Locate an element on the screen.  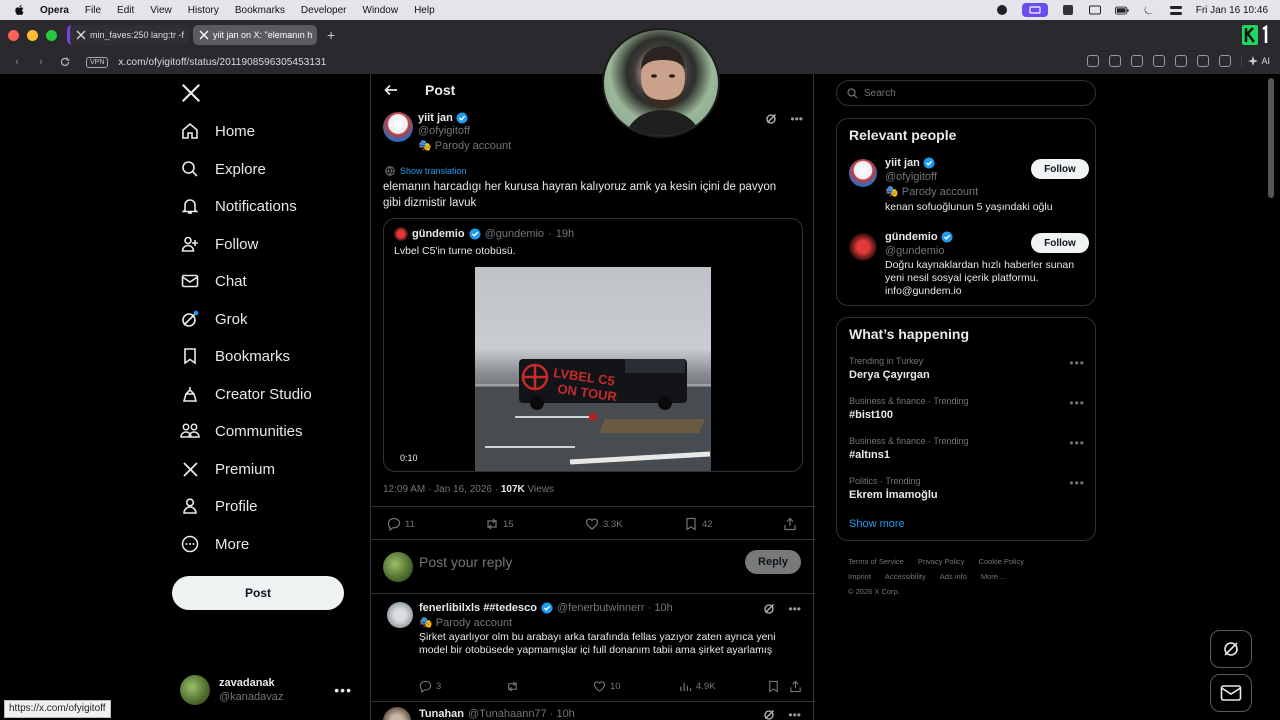
like-action: 3.3K is located at coordinates (604, 524).